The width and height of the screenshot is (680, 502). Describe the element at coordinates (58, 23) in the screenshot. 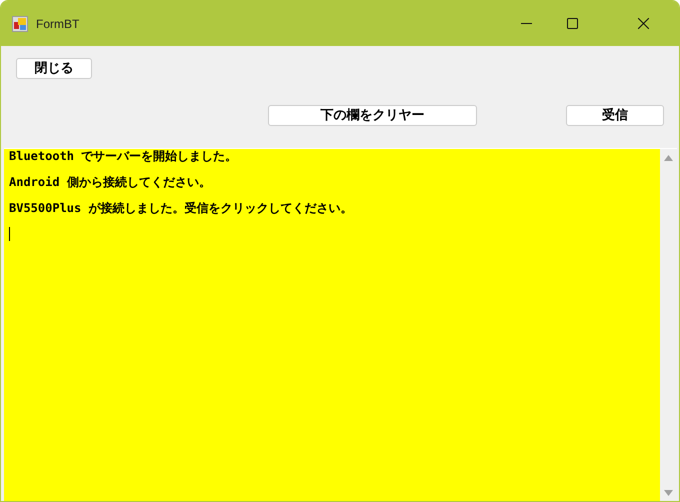

I see `window-title: FormBT` at that location.